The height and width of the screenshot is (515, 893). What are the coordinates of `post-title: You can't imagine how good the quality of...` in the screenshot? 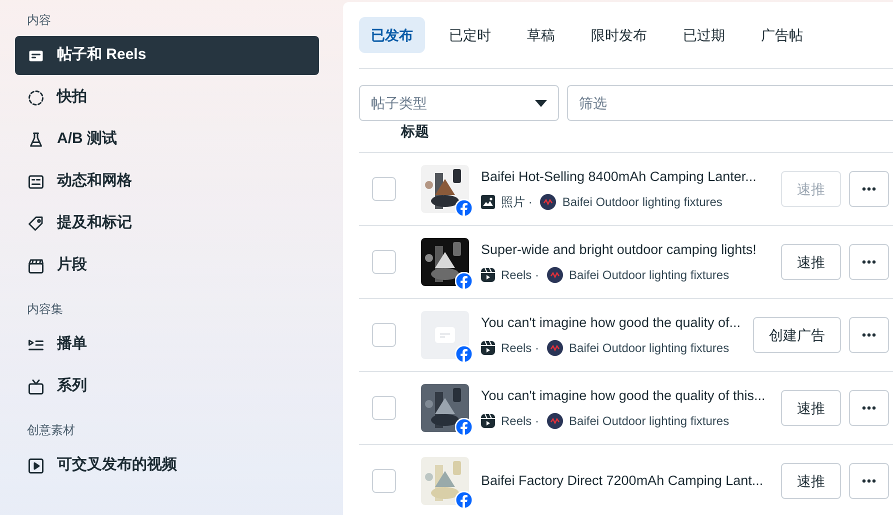 It's located at (613, 323).